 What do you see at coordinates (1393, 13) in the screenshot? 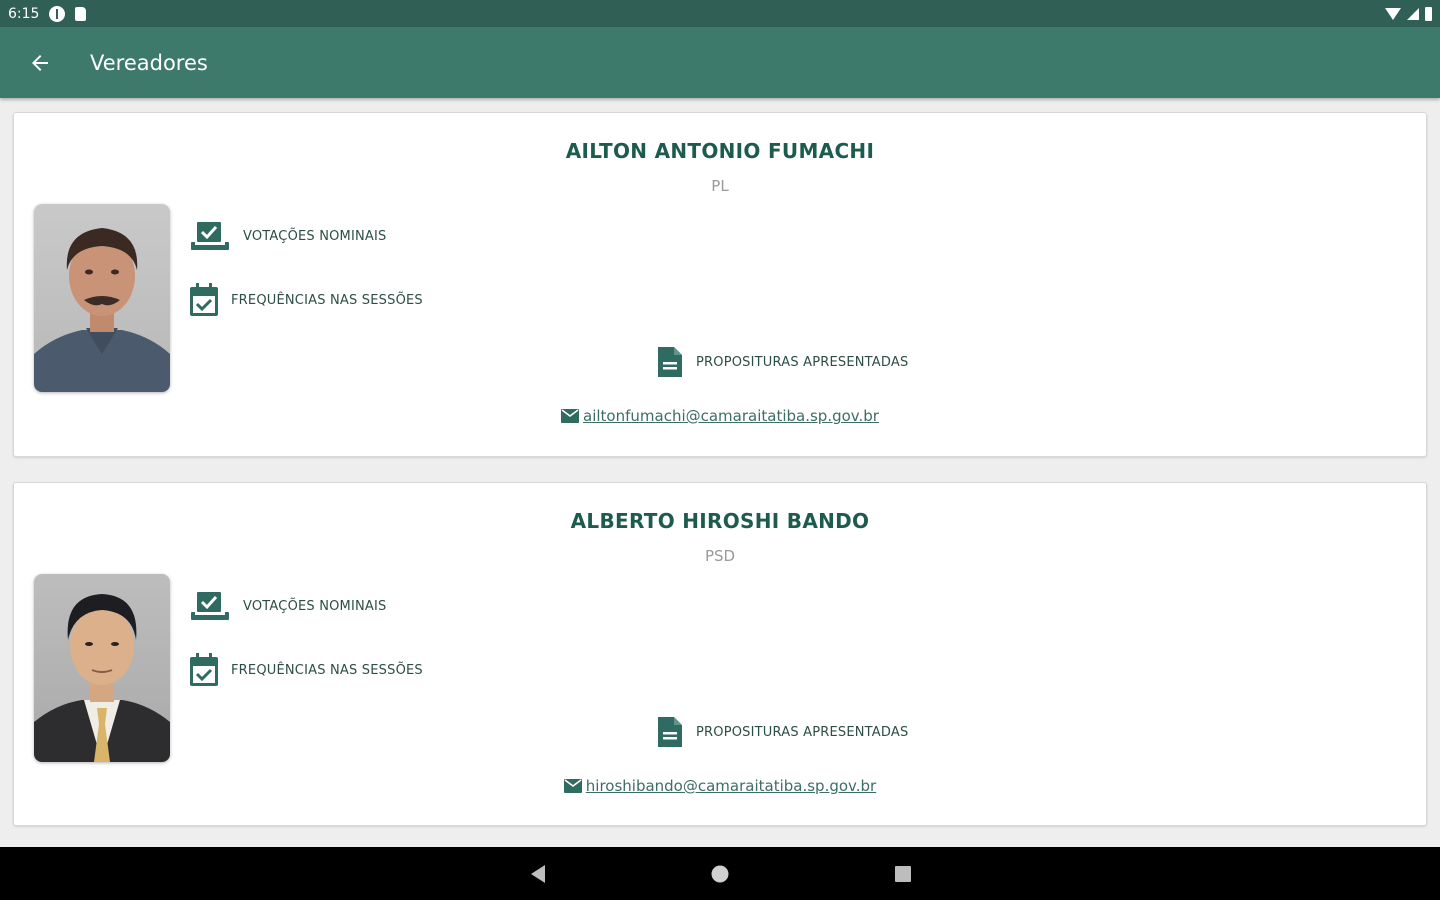
I see `wifi-icon` at bounding box center [1393, 13].